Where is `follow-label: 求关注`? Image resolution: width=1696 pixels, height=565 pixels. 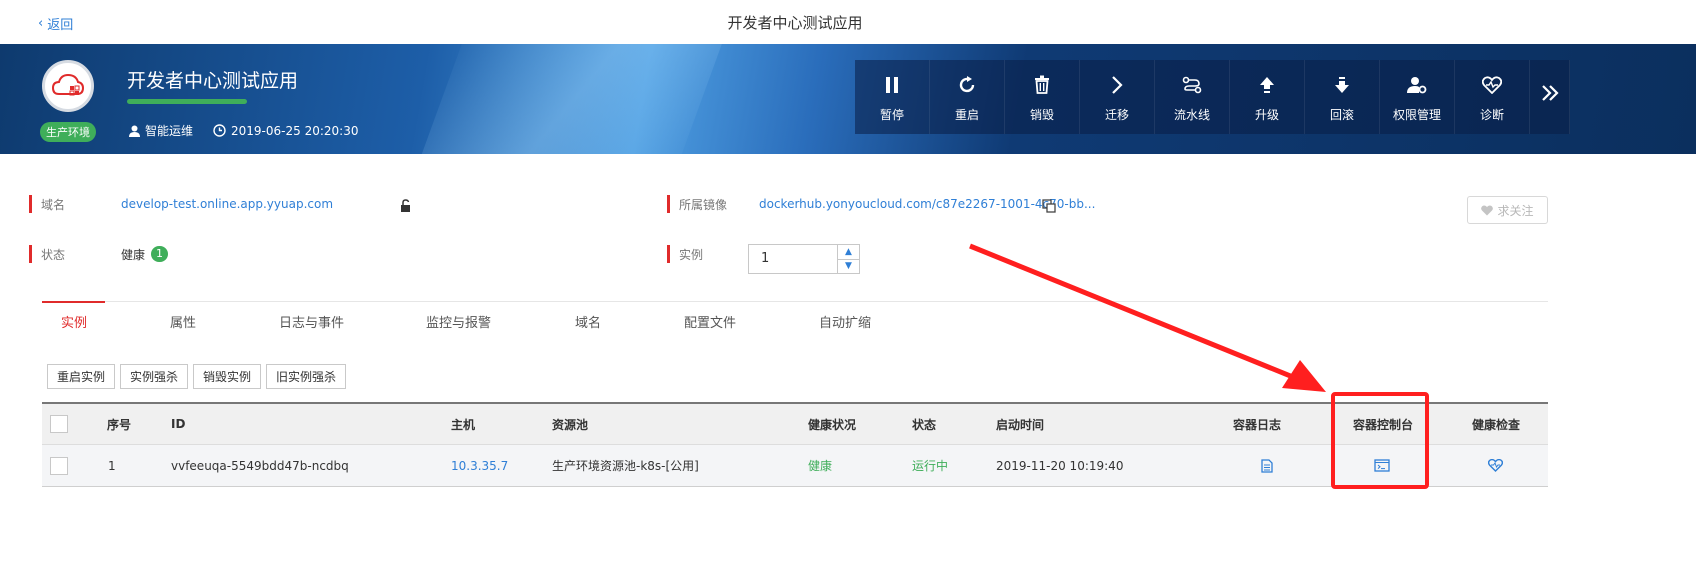
follow-label: 求关注 is located at coordinates (1515, 210).